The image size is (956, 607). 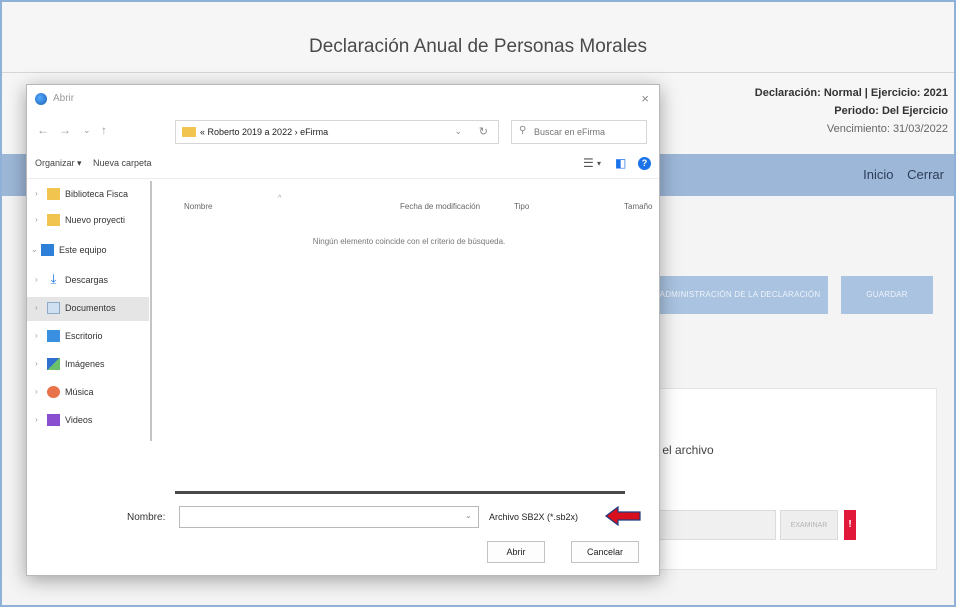 I want to click on search-icon: ⚲, so click(x=523, y=130).